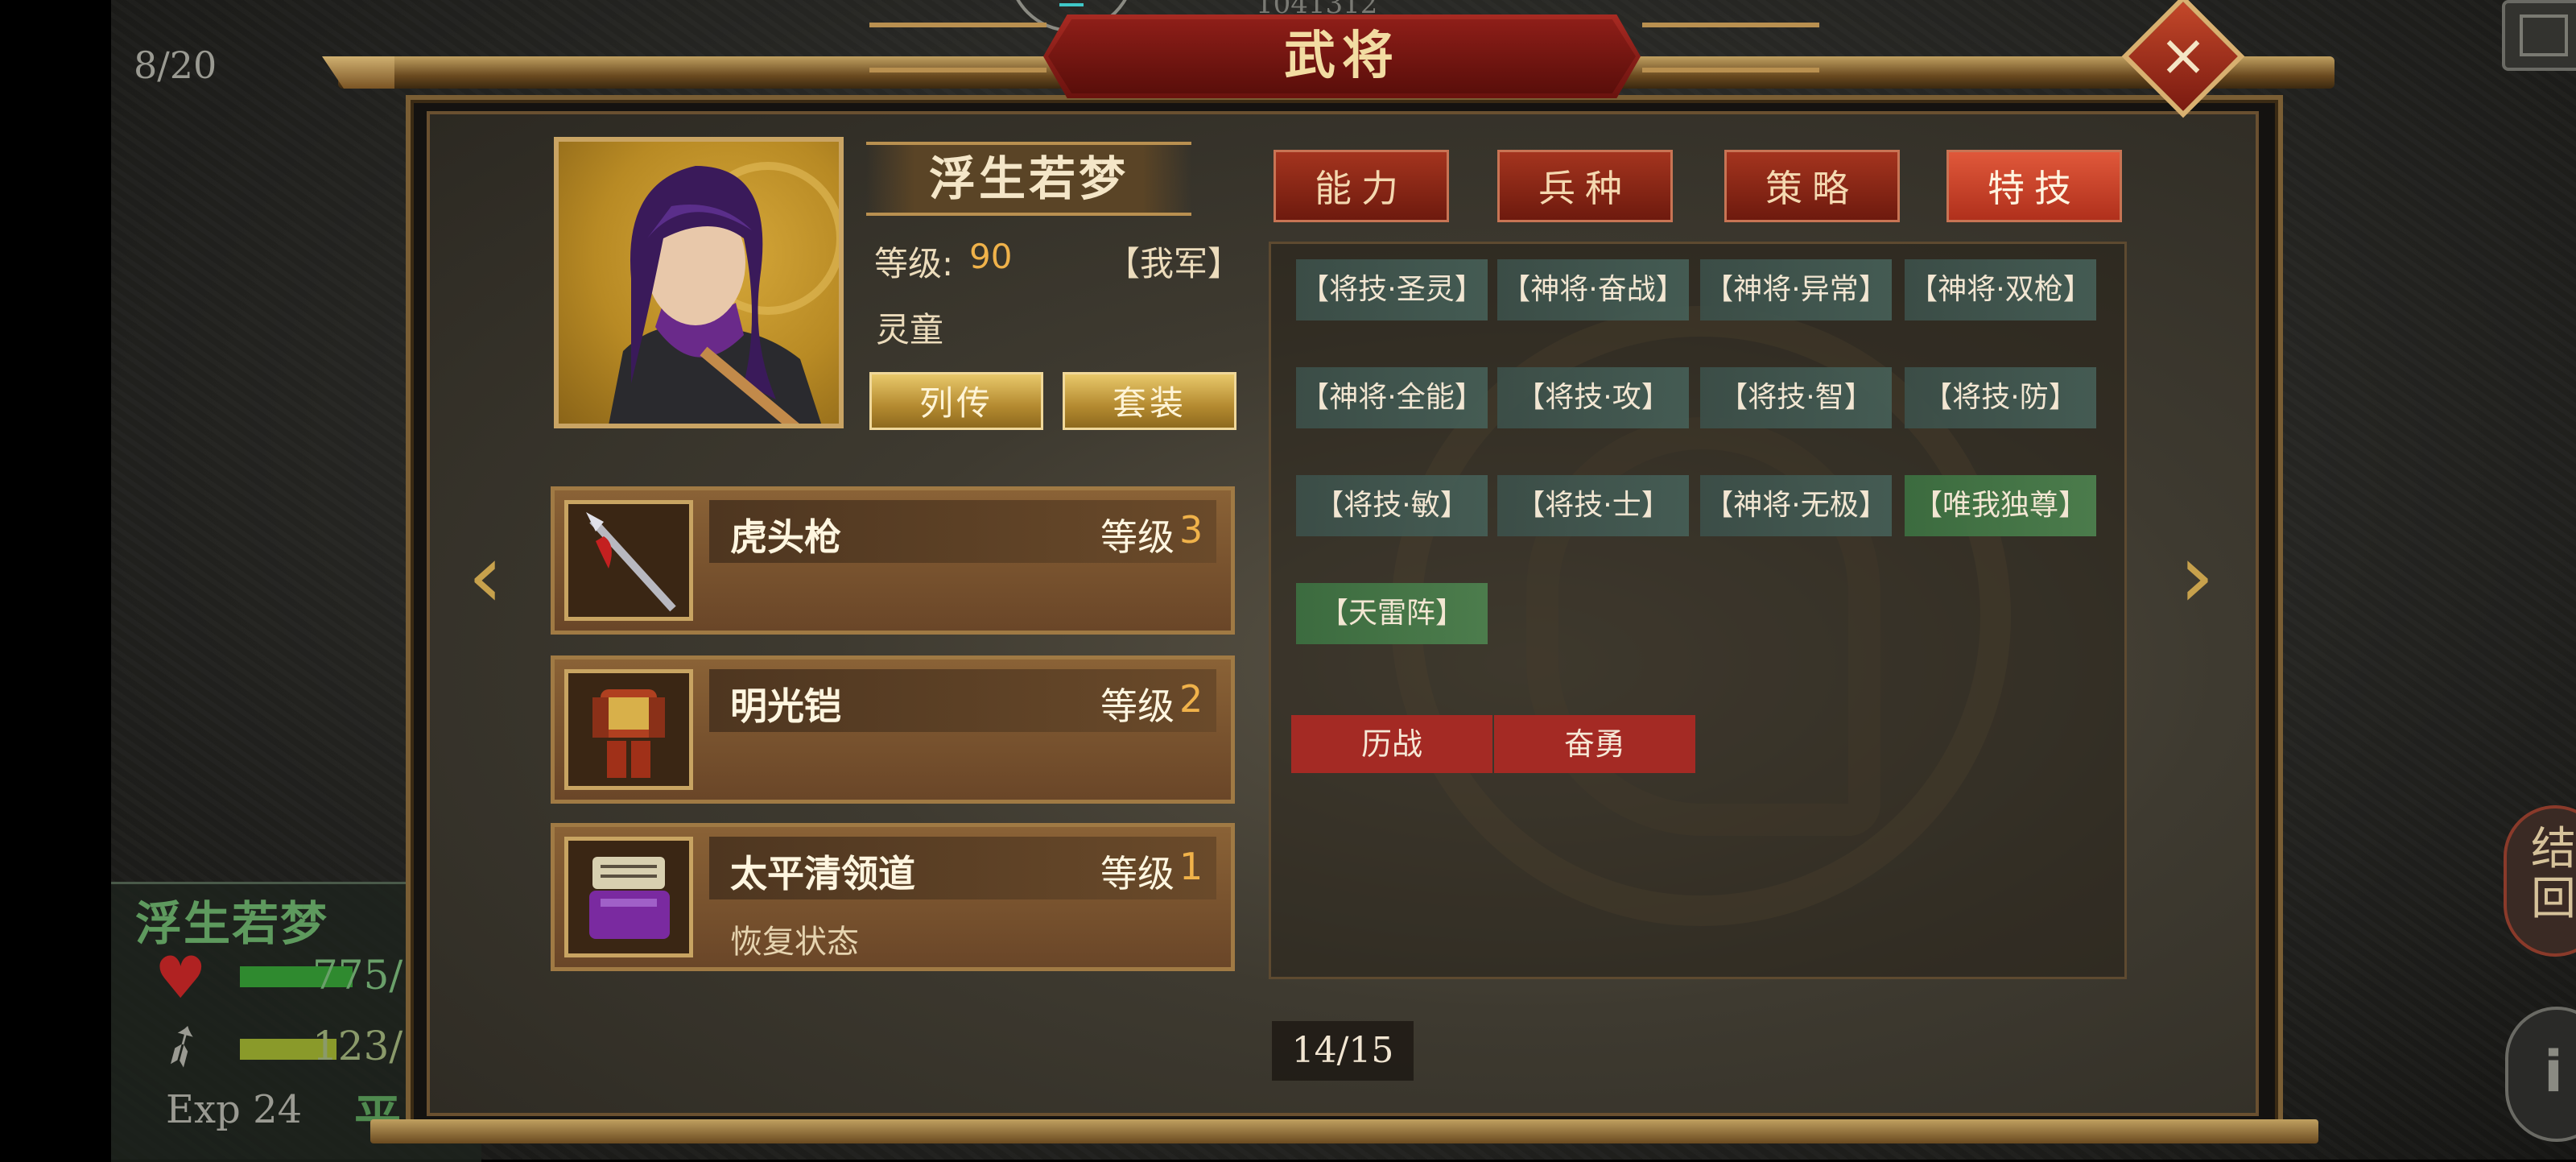 This screenshot has width=2576, height=1162. Describe the element at coordinates (628, 729) in the screenshot. I see `armor-icon` at that location.